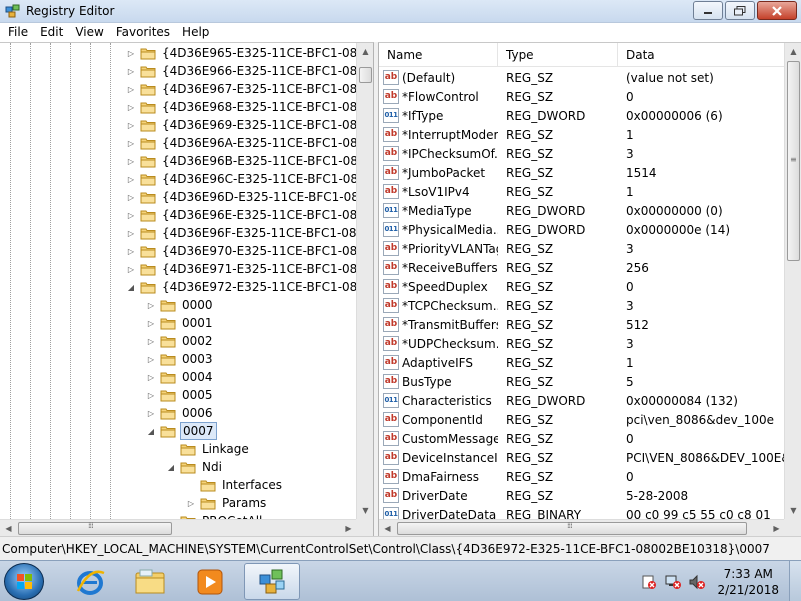 The width and height of the screenshot is (801, 601). I want to click on tree-node: PROCetAll, so click(215, 515).